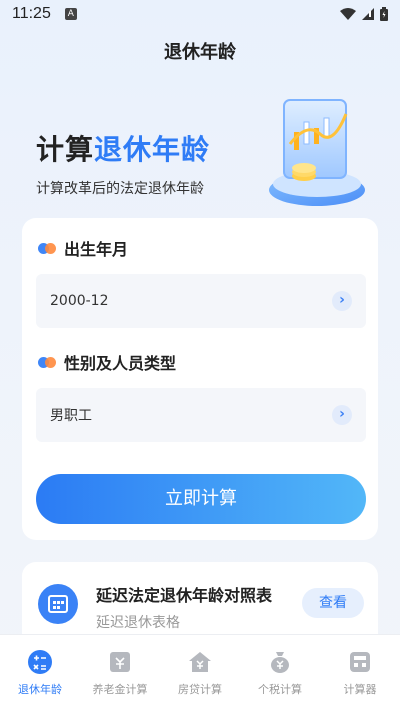 The width and height of the screenshot is (400, 712). I want to click on table-card-subtitle: 延迟退休表格, so click(138, 623).